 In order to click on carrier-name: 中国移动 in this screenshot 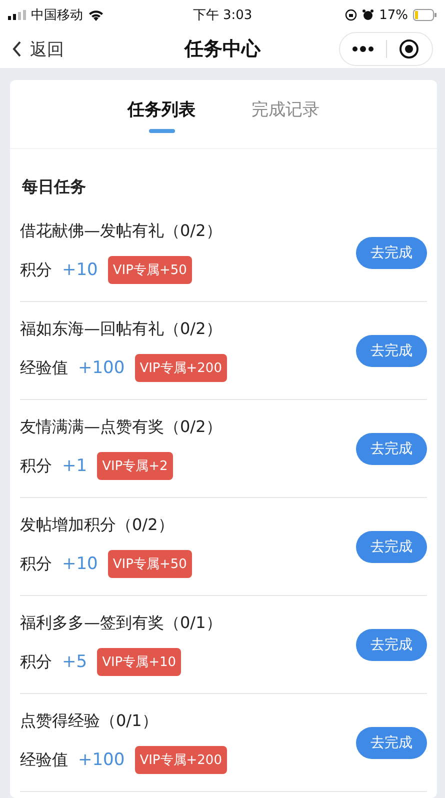, I will do `click(57, 15)`.